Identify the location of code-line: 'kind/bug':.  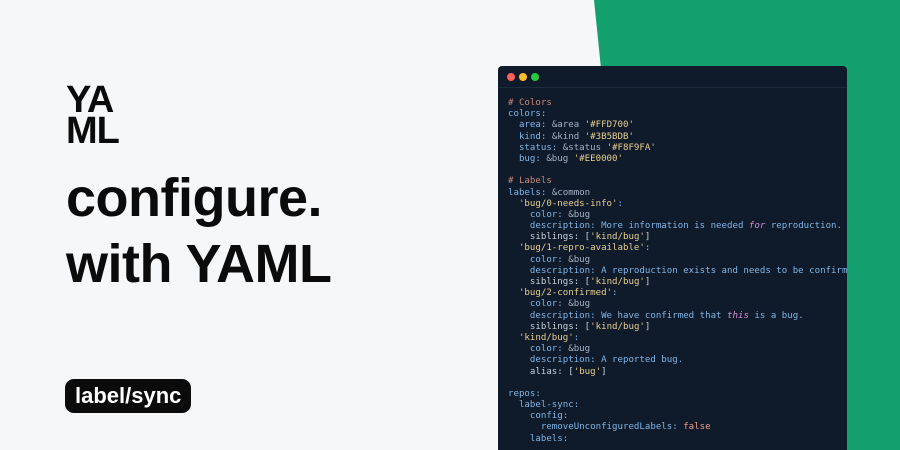
(677, 338).